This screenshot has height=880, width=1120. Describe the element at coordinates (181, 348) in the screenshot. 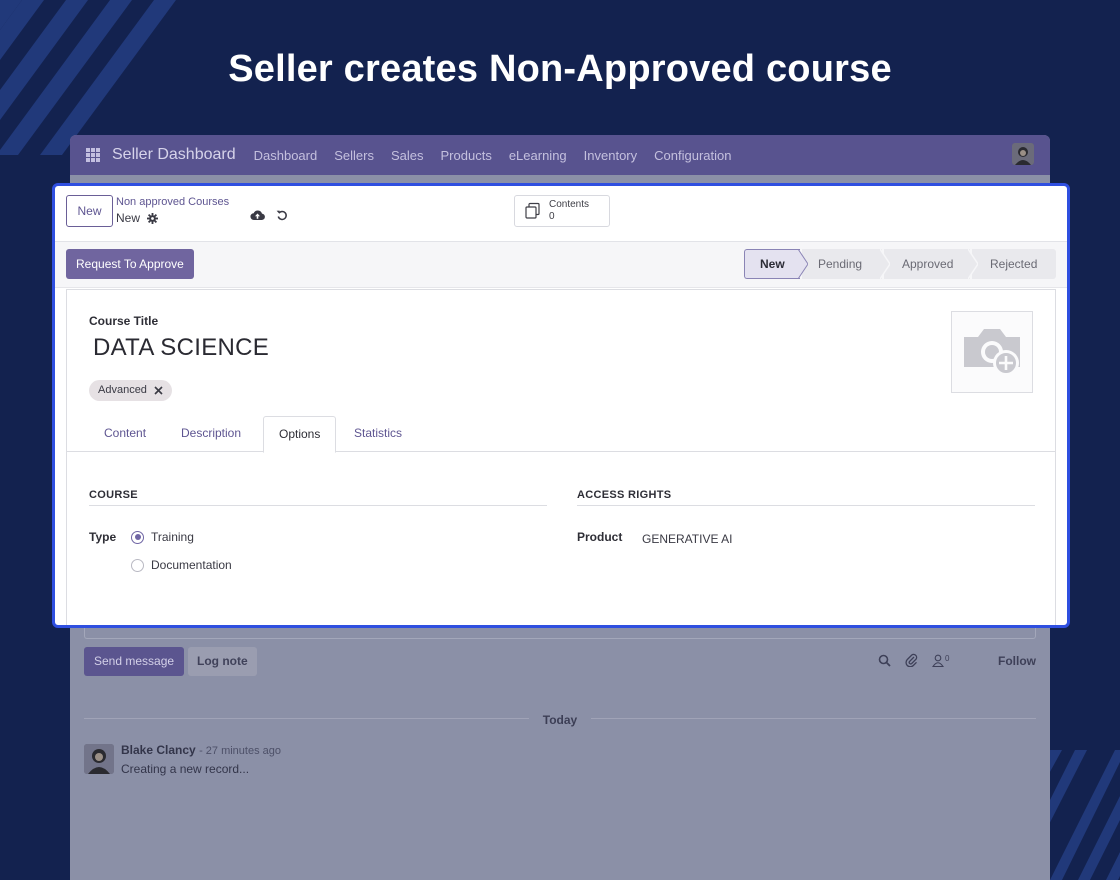

I see `course-title-input: DATA SCIENCE` at that location.